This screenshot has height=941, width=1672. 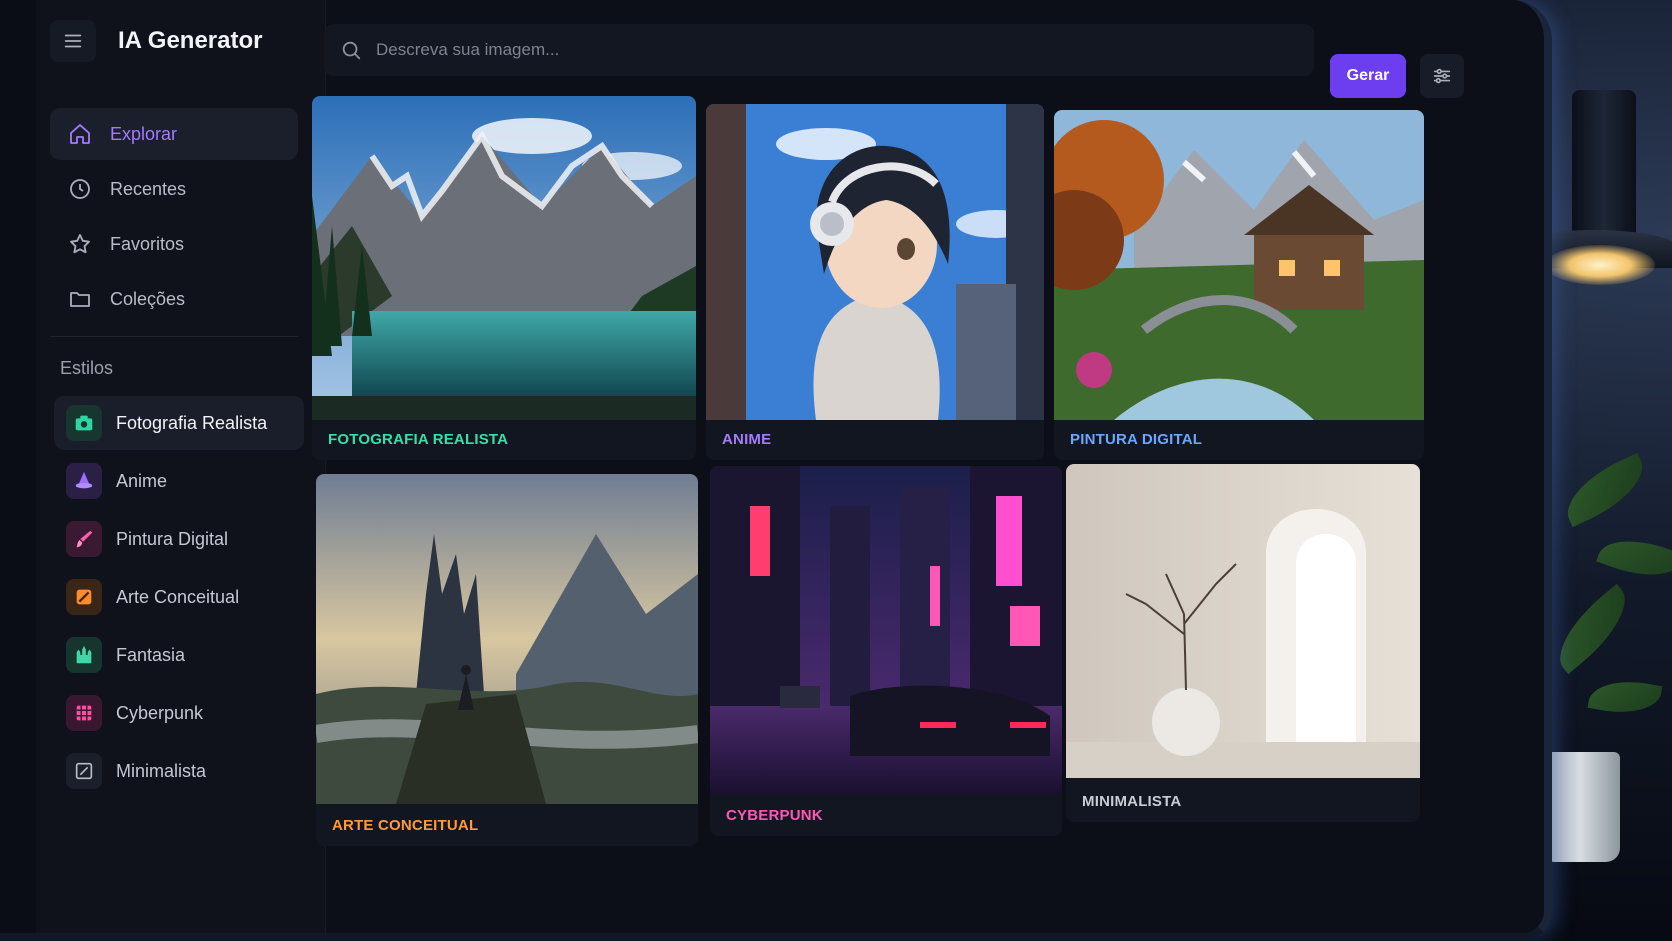 I want to click on gallery-image-anime-girl, so click(x=875, y=262).